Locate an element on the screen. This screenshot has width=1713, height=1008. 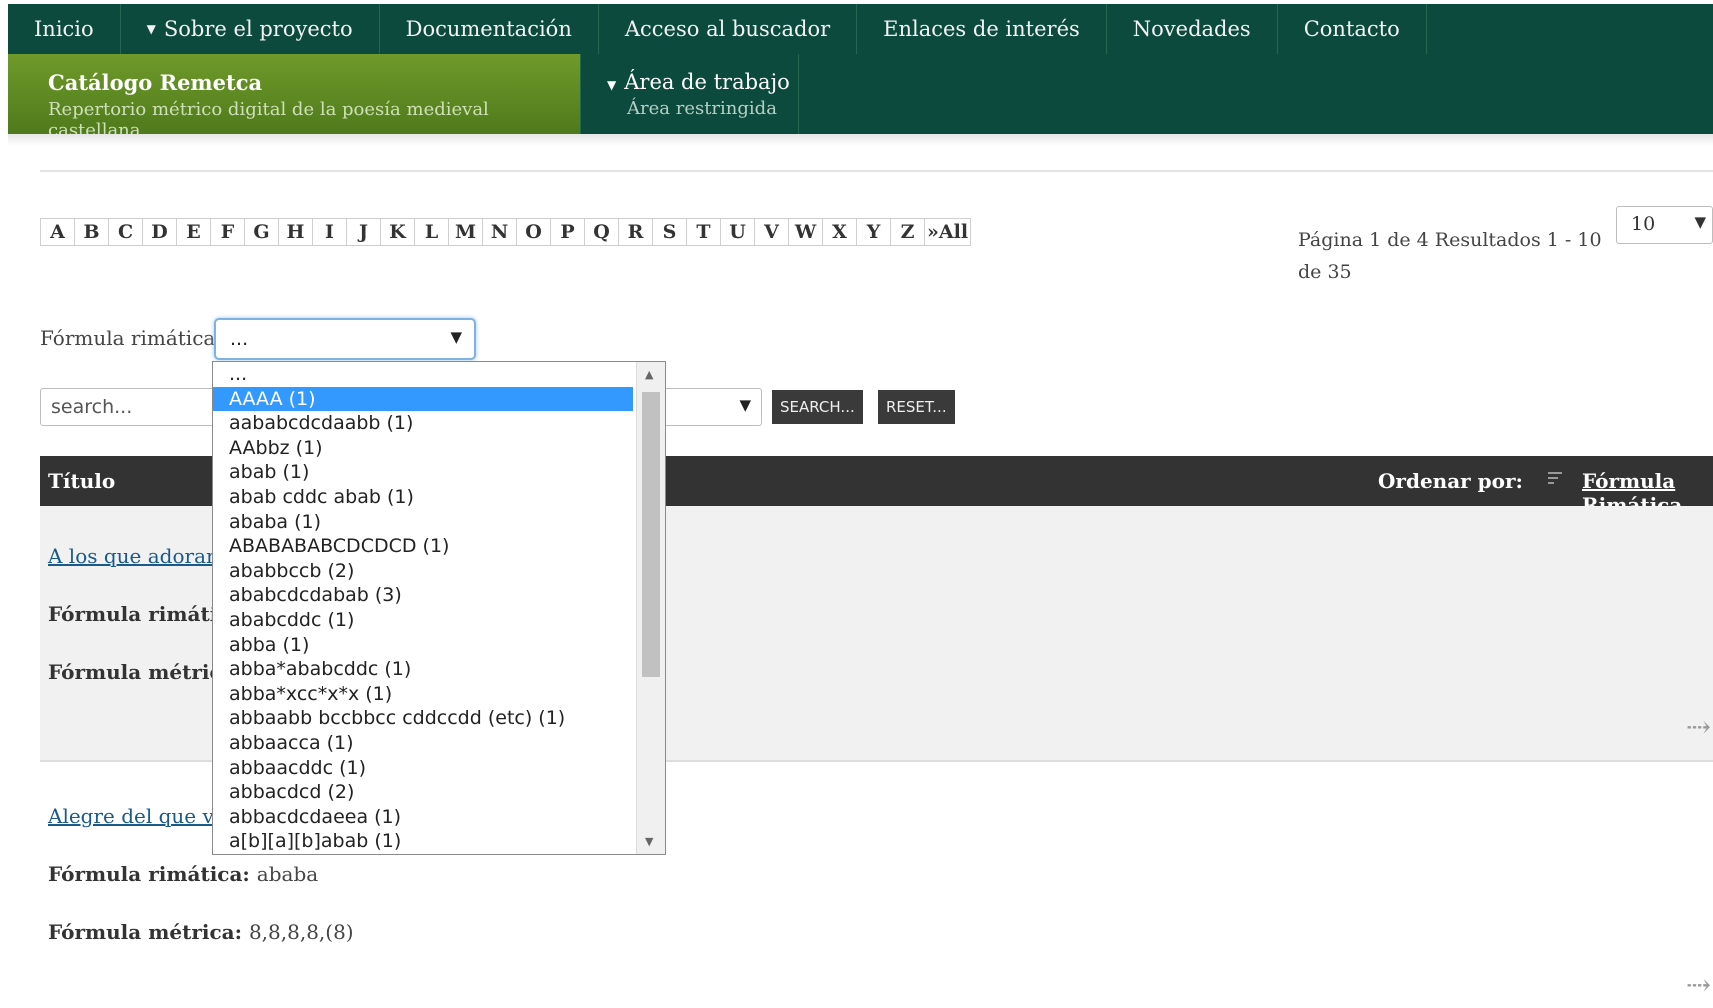
alphabet-letter-w: W is located at coordinates (806, 232).